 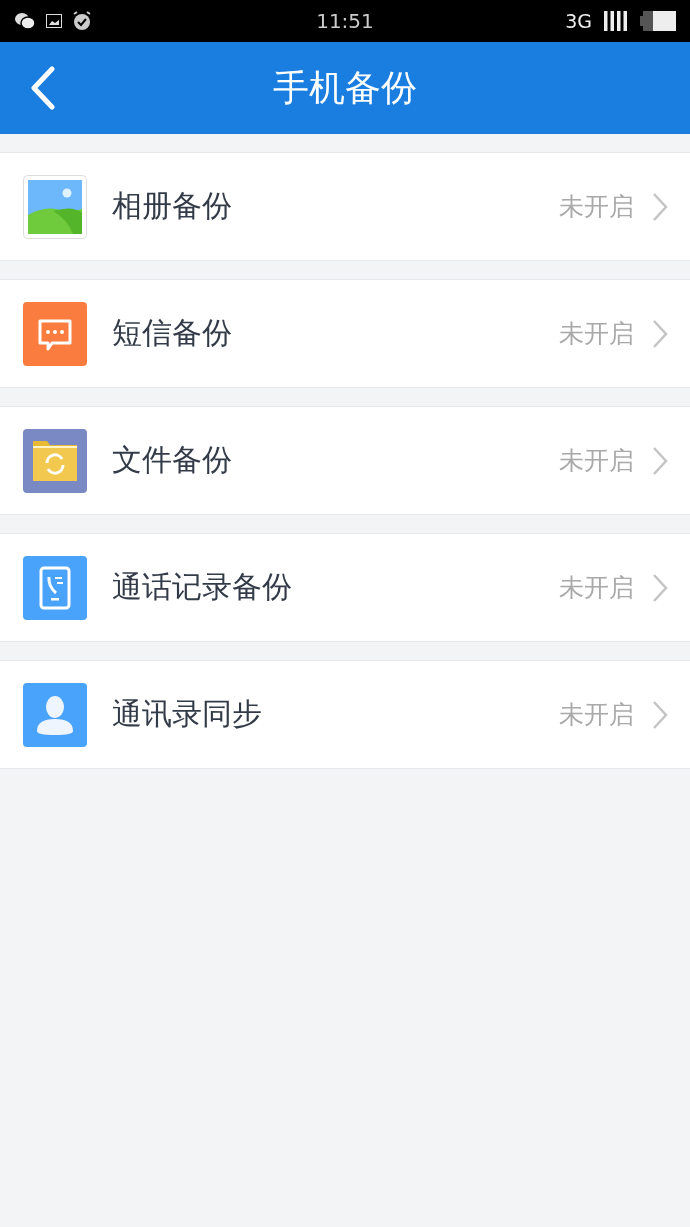 I want to click on contact-icon, so click(x=55, y=714).